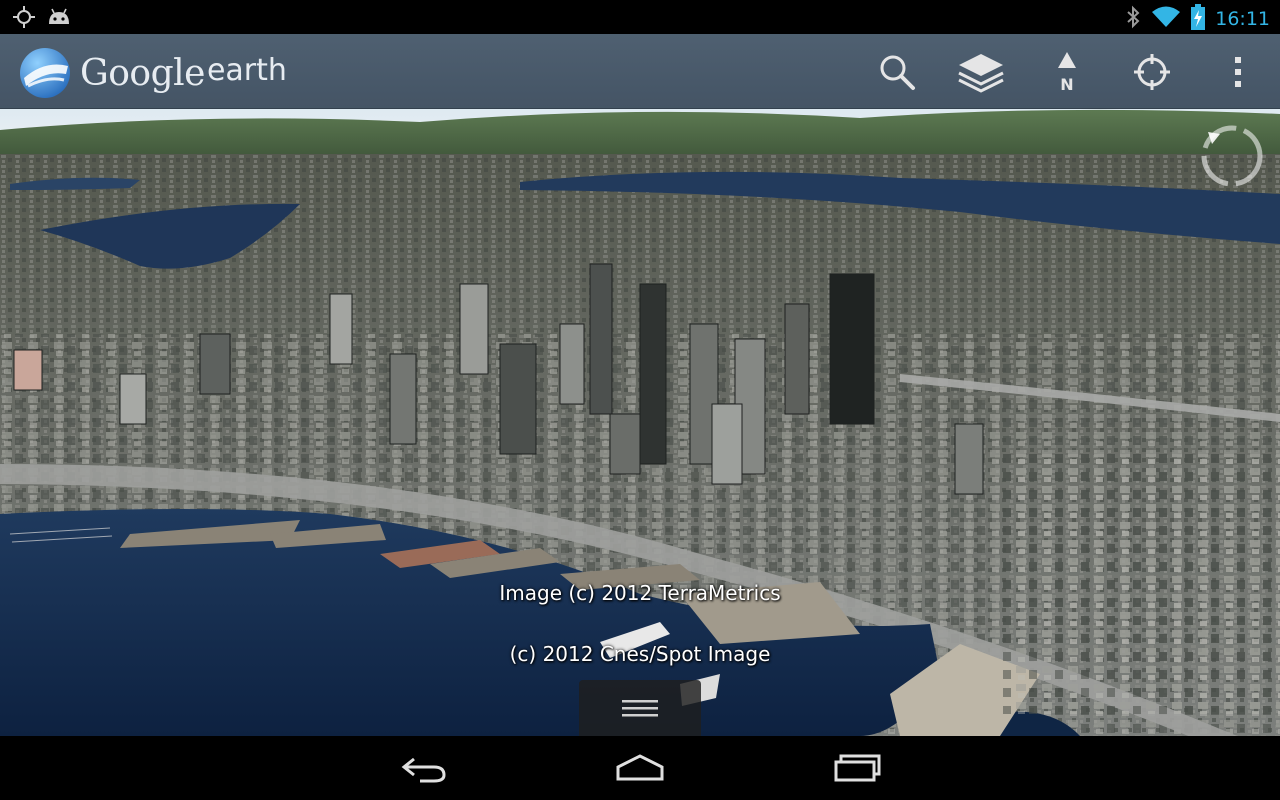 The image size is (1280, 800). What do you see at coordinates (24, 19) in the screenshot?
I see `gps-icon` at bounding box center [24, 19].